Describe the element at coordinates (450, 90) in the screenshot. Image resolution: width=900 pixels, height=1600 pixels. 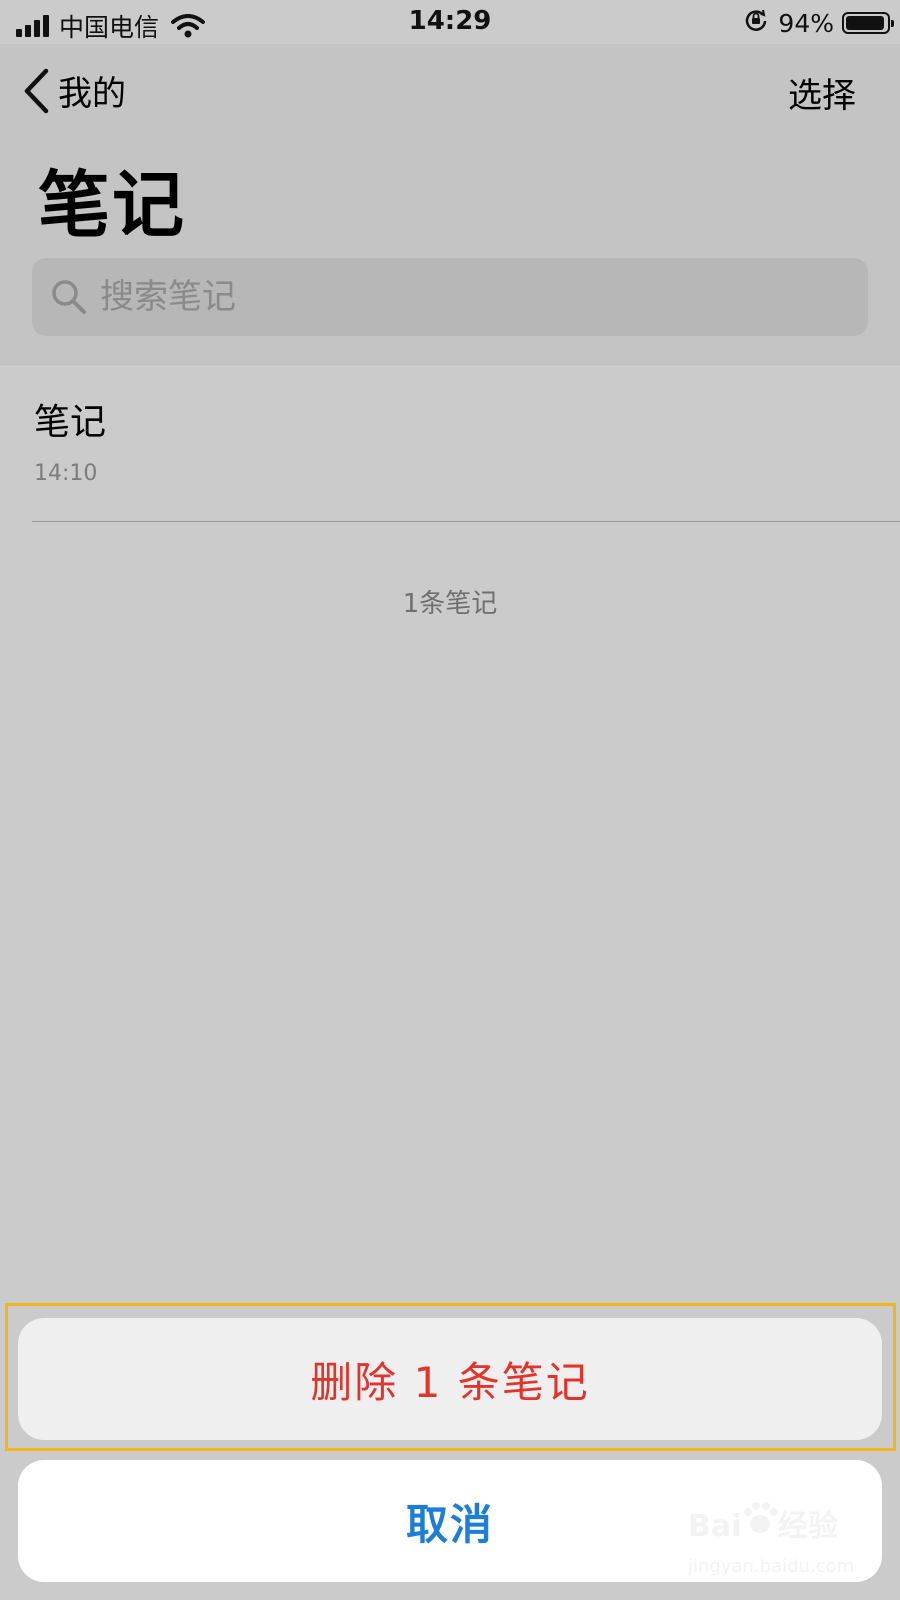
I see `nav-bar: 我的 选择` at that location.